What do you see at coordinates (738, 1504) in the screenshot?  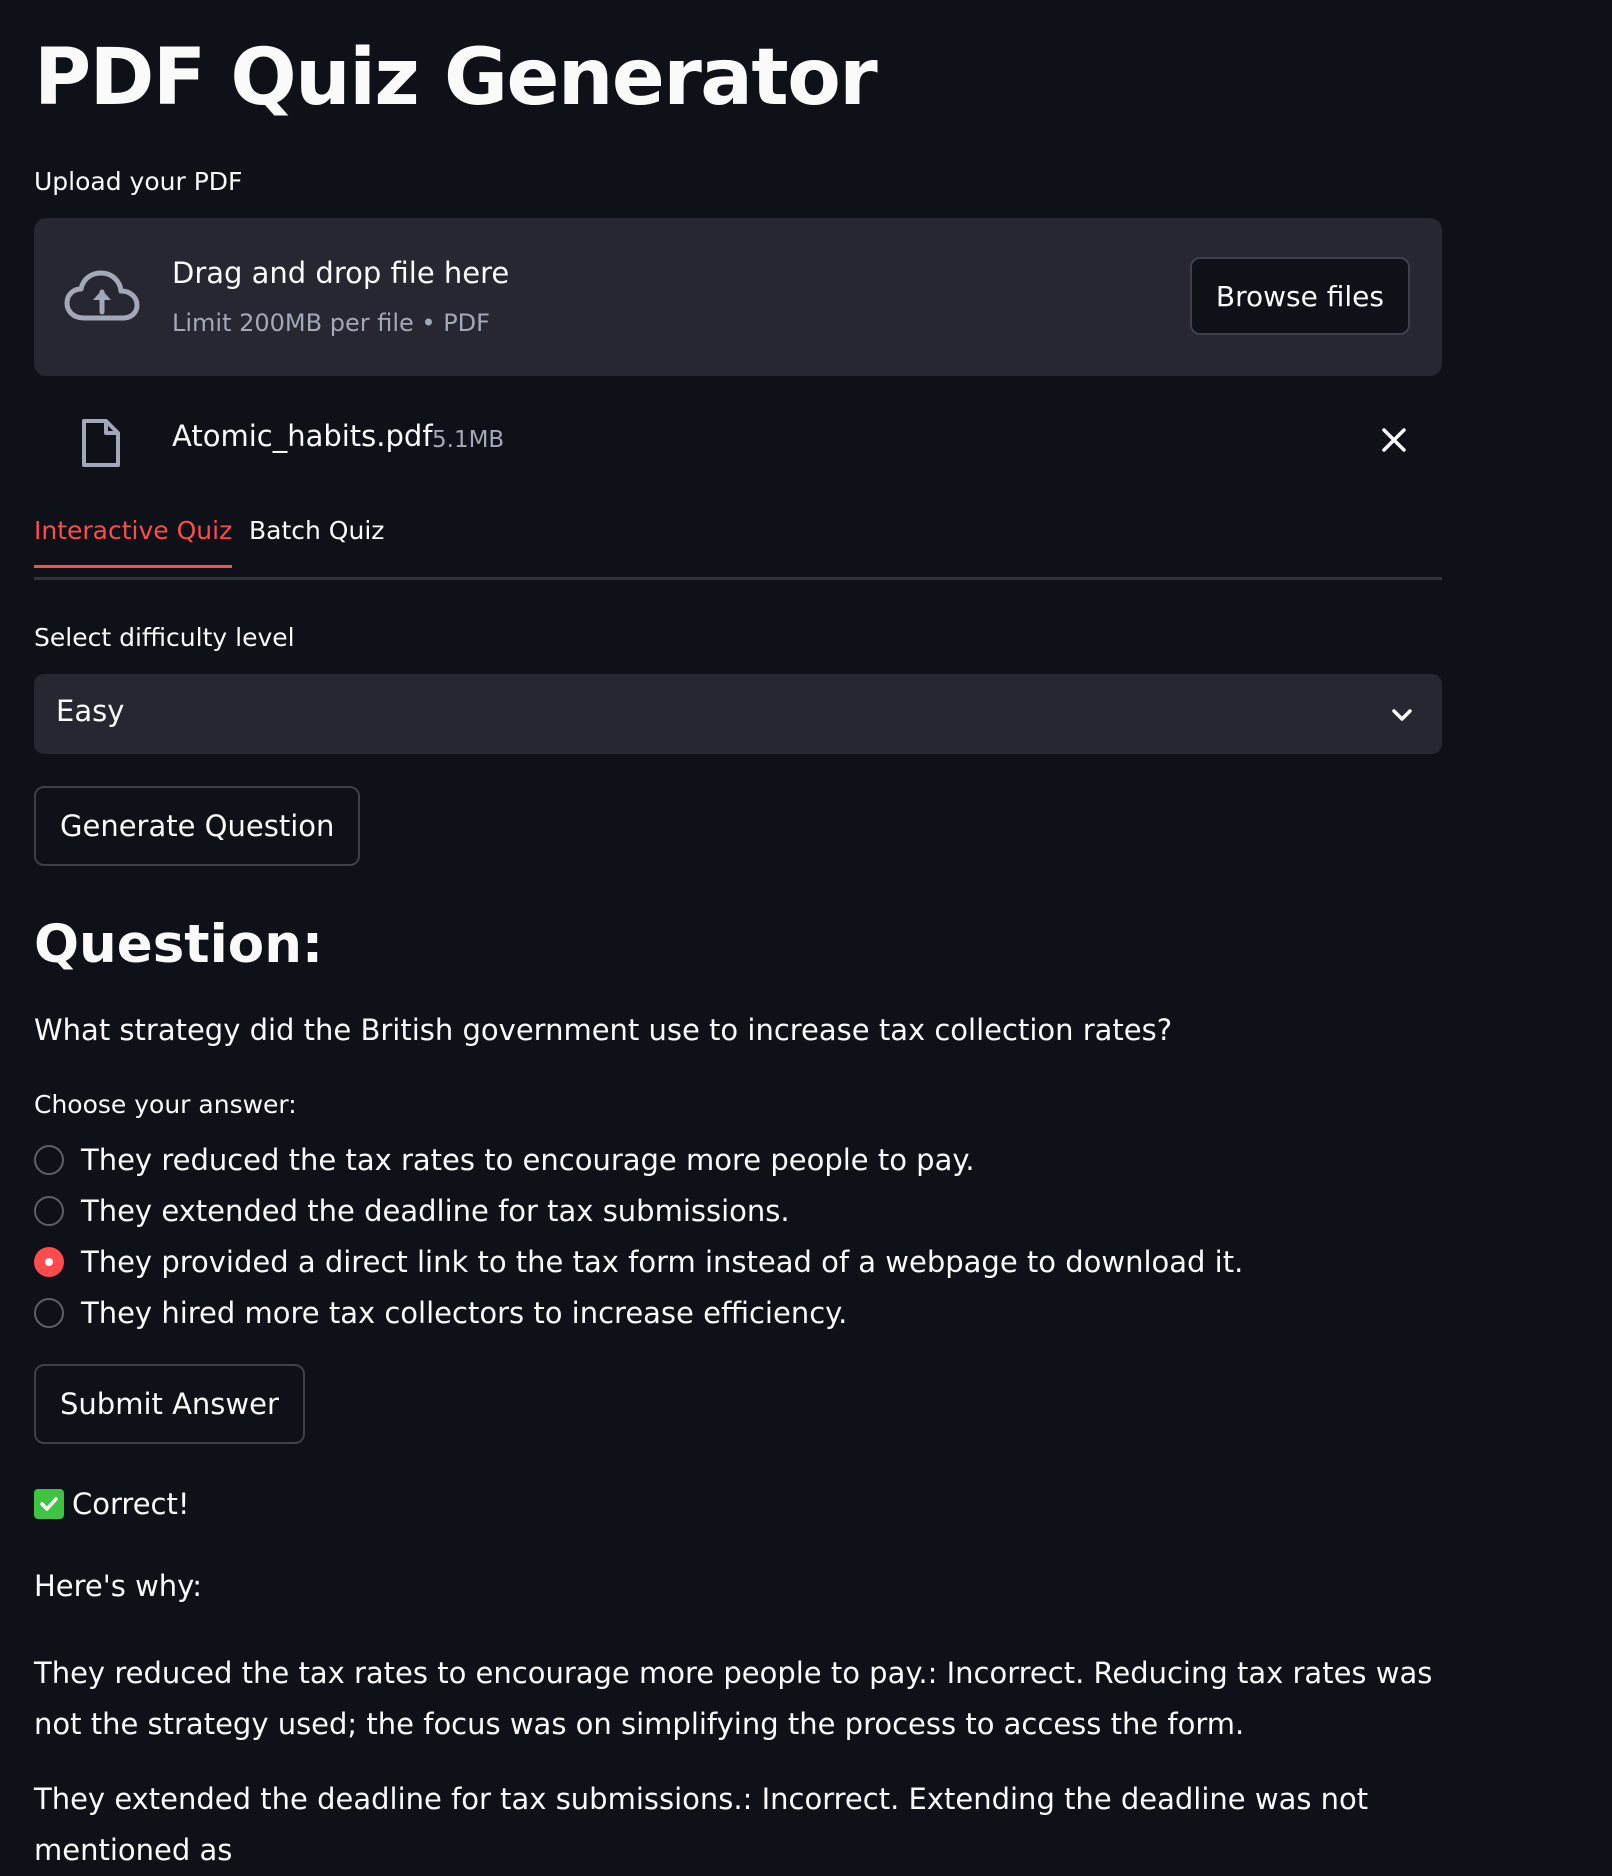 I see `result-message: Correct!` at bounding box center [738, 1504].